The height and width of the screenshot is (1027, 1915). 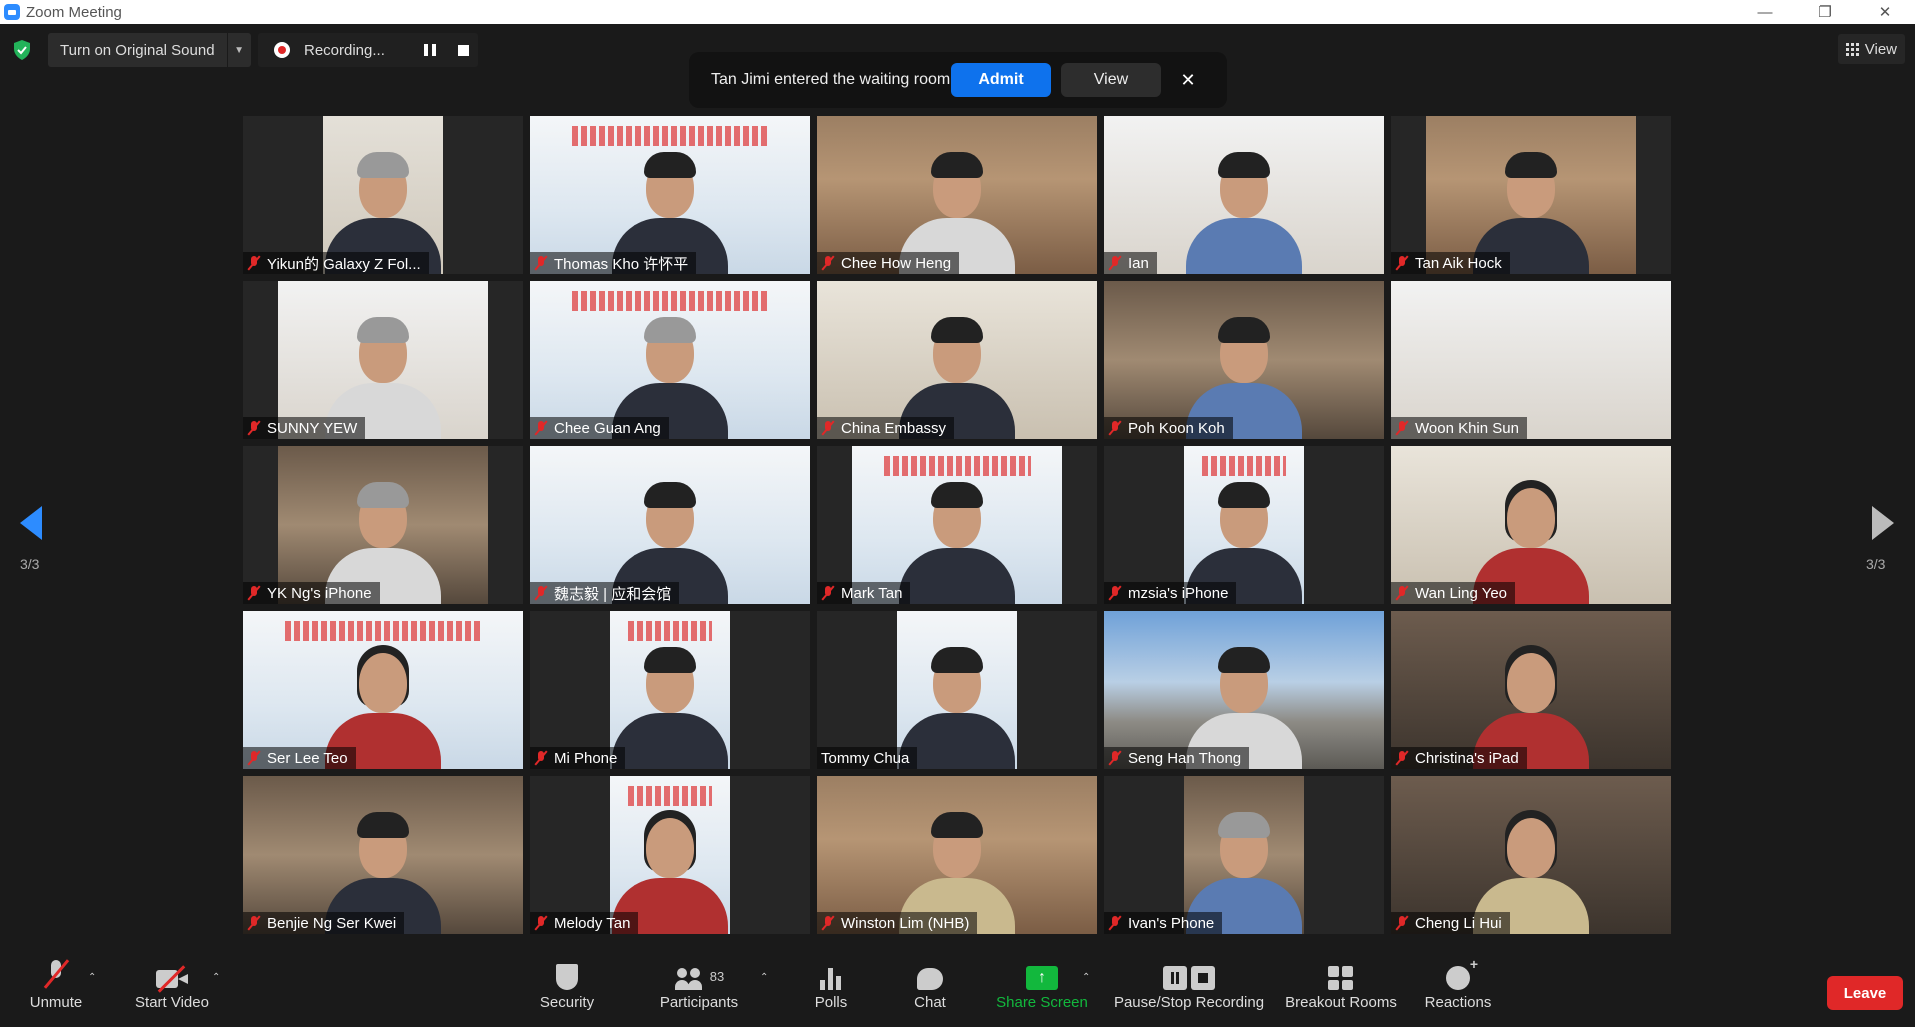 What do you see at coordinates (670, 690) in the screenshot?
I see `participant-tile: Mi Phone` at bounding box center [670, 690].